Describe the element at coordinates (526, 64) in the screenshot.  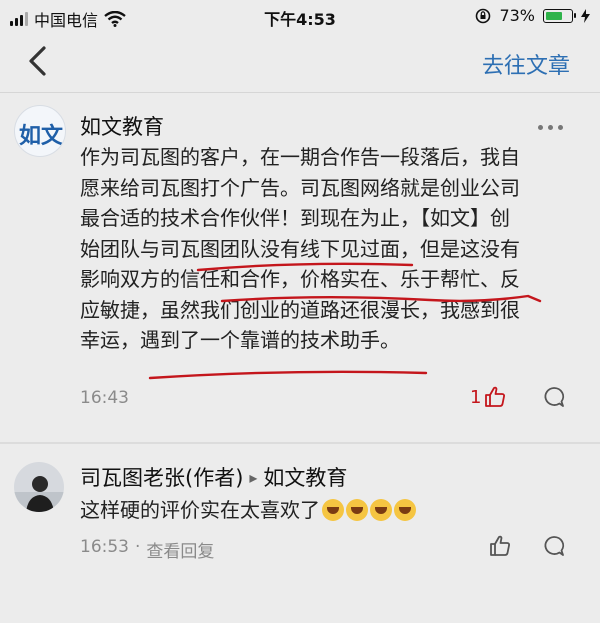
I see `go-to-article-link: 去往文章` at that location.